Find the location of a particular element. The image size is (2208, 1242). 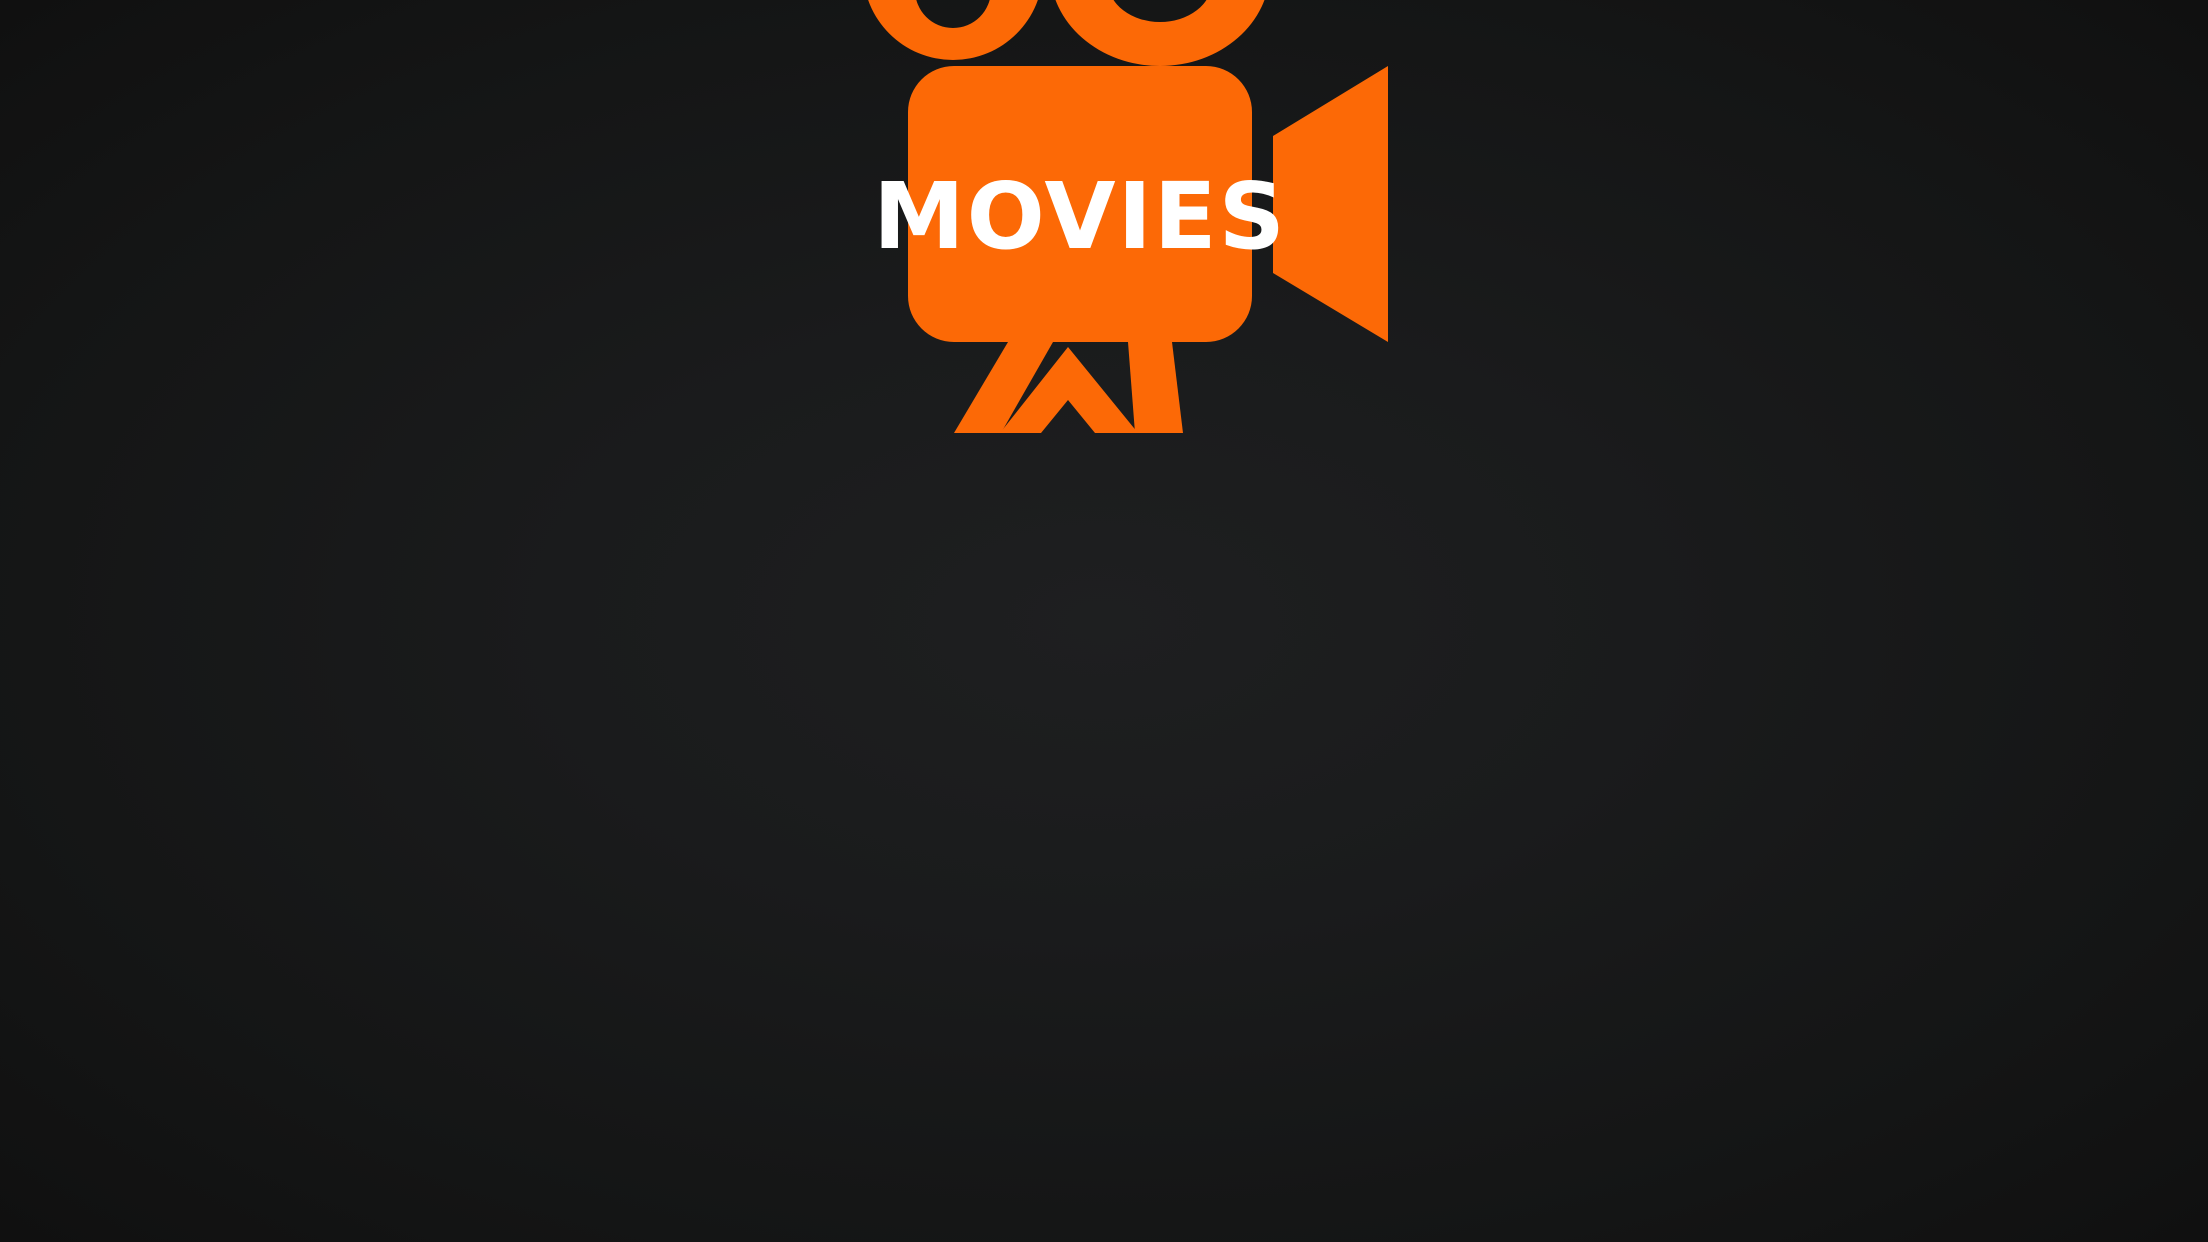

tripod-leg-right is located at coordinates (1155, 387).